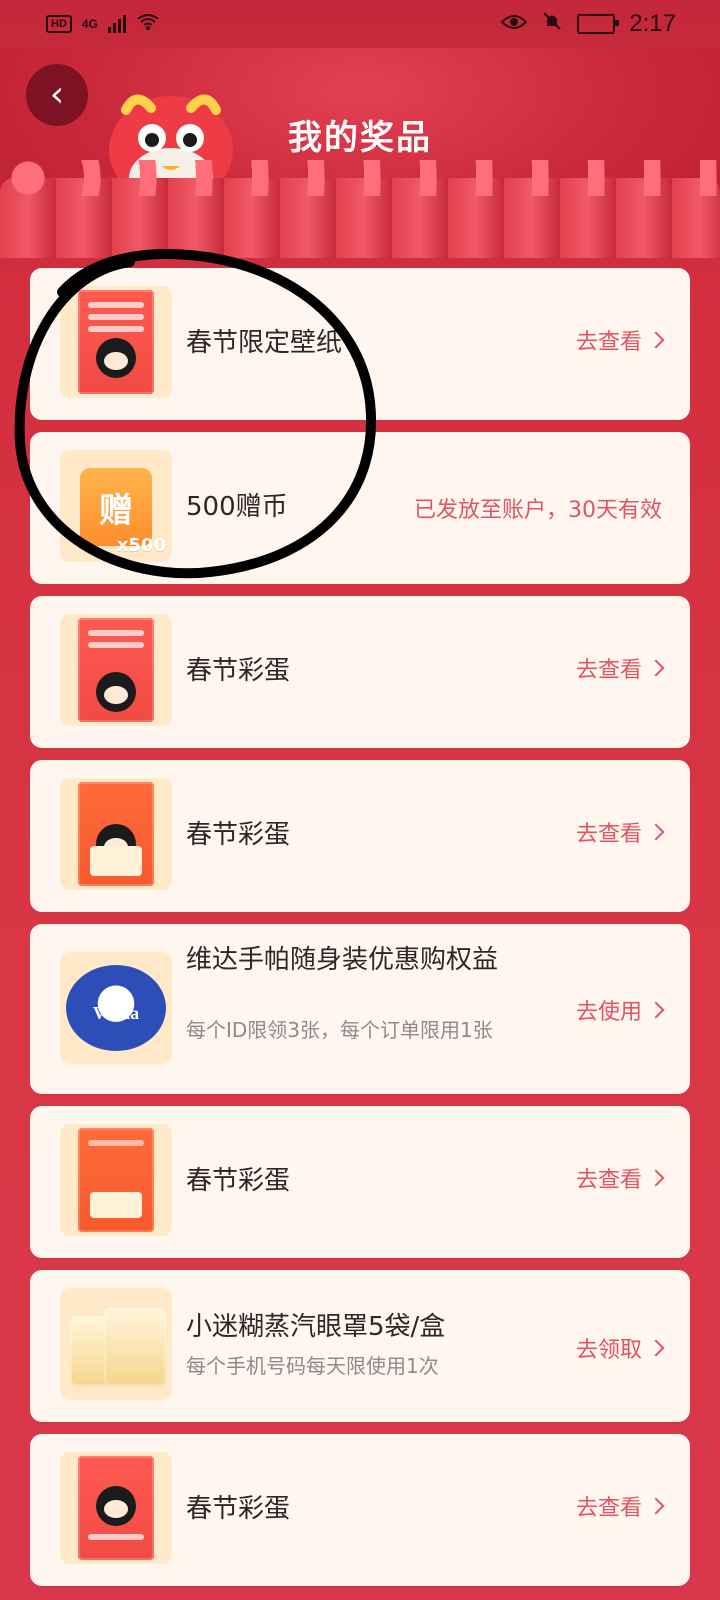 This screenshot has height=1600, width=720. Describe the element at coordinates (312, 1366) in the screenshot. I see `prize-subtitle: 每个手机号码每天限使用1次` at that location.